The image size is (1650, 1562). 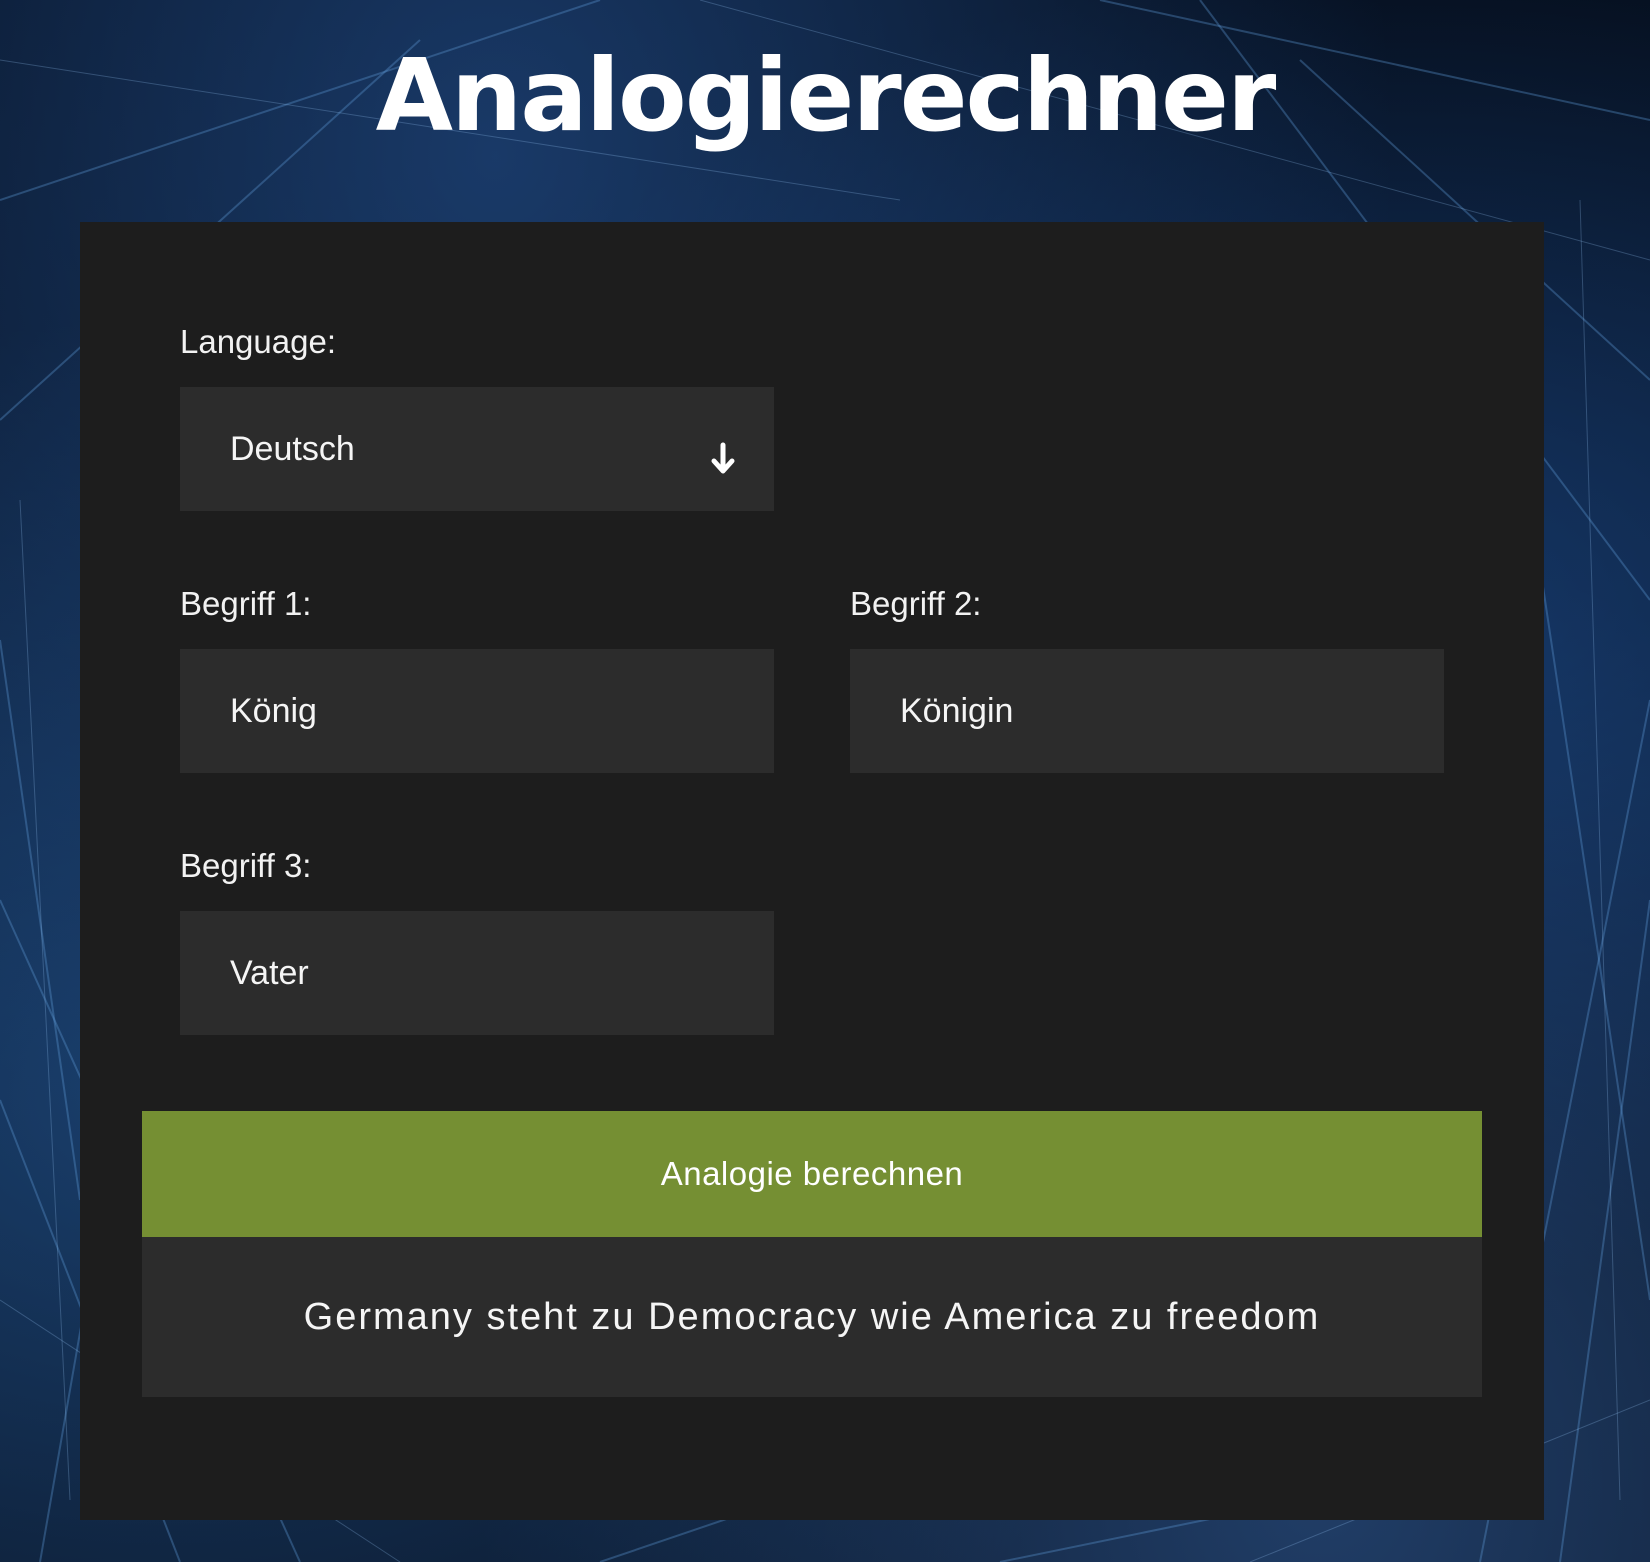 What do you see at coordinates (1147, 711) in the screenshot?
I see `term2-input: Königin` at bounding box center [1147, 711].